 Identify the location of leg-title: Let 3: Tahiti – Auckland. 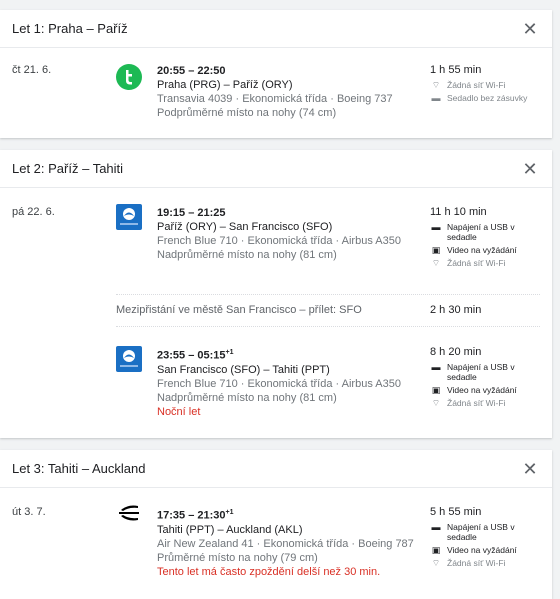
(79, 468).